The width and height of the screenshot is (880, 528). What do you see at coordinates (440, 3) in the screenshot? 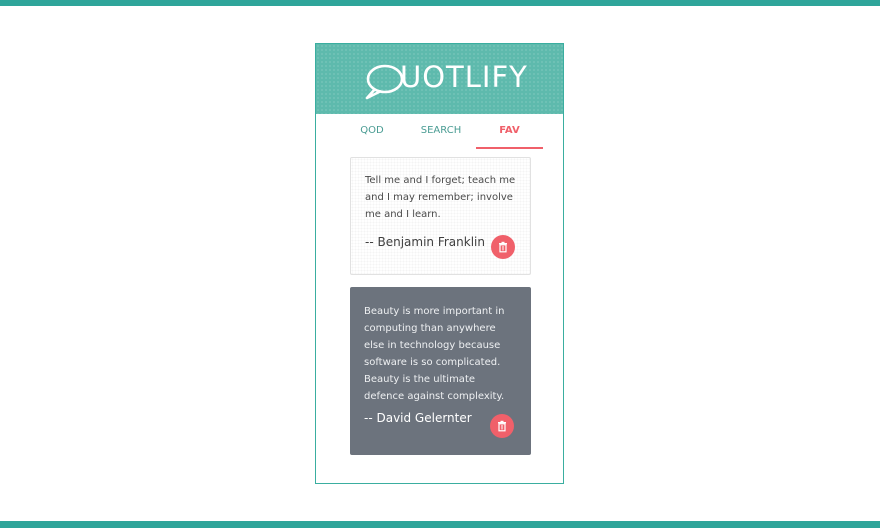
I see `top-accent-bar` at bounding box center [440, 3].